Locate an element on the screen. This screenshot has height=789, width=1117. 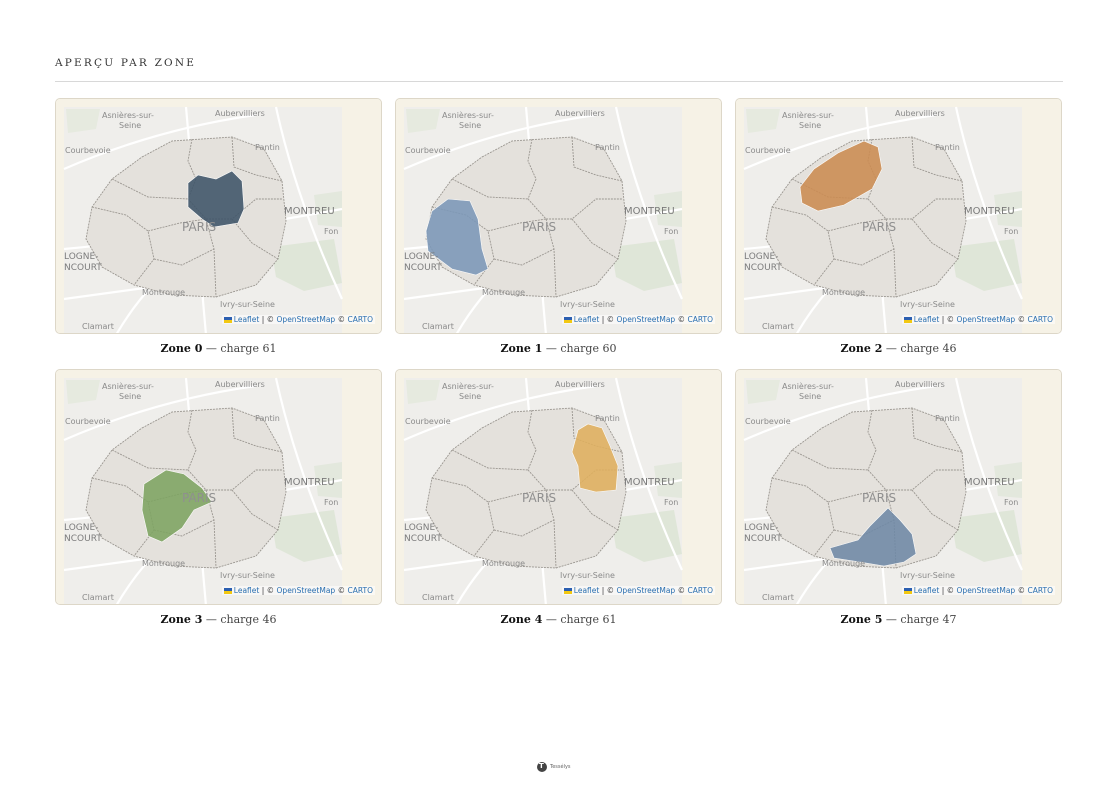
zone-caption: Zone 4 — charge 61 is located at coordinates (558, 619).